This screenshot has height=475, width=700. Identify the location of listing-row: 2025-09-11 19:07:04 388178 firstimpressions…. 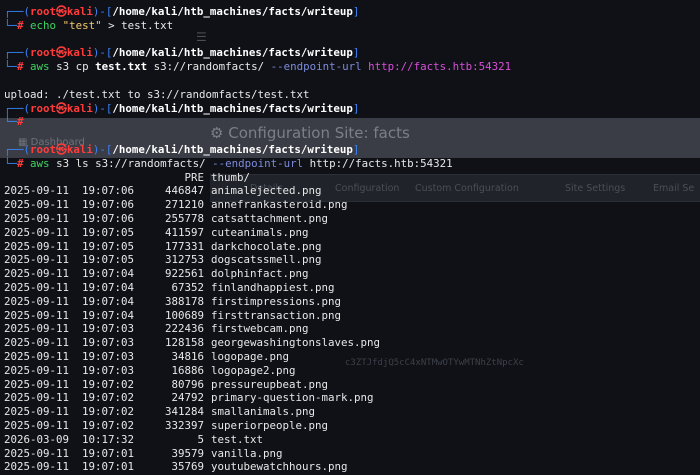
(352, 302).